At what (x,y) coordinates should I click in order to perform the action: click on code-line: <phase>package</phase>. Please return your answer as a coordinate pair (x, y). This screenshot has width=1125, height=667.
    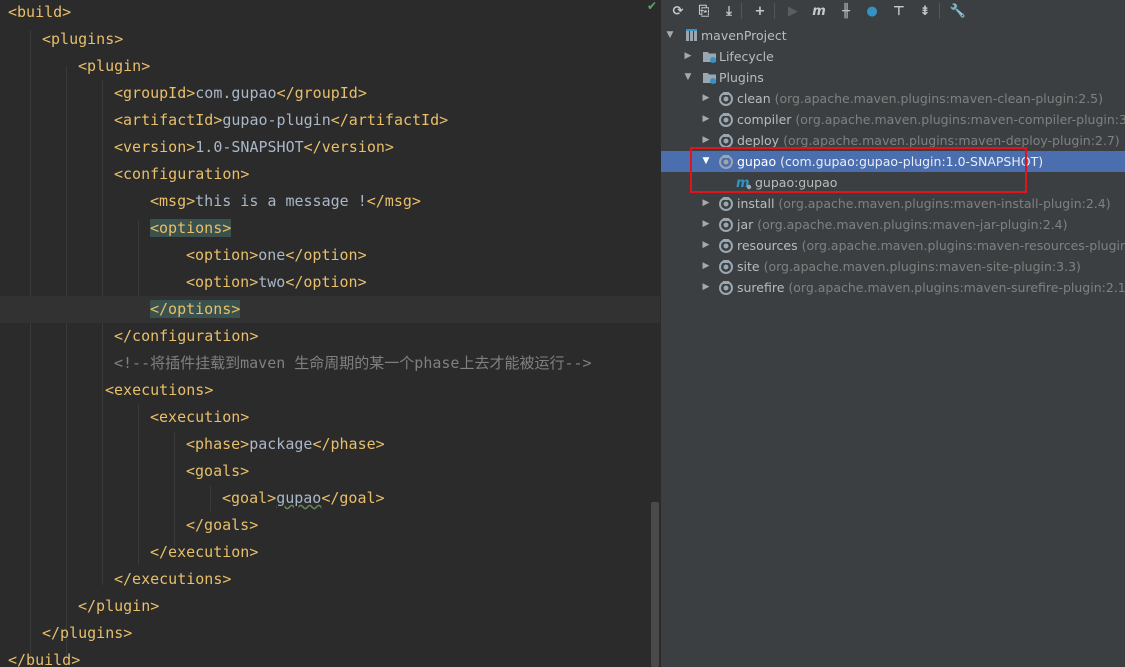
    Looking at the image, I should click on (330, 444).